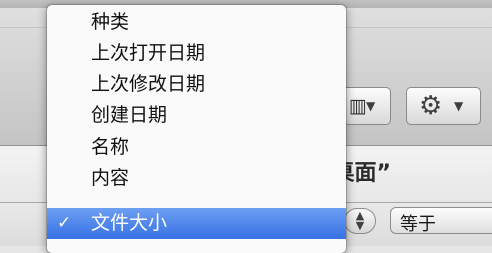  Describe the element at coordinates (148, 84) in the screenshot. I see `menu-item-label: 上次修改日期` at that location.